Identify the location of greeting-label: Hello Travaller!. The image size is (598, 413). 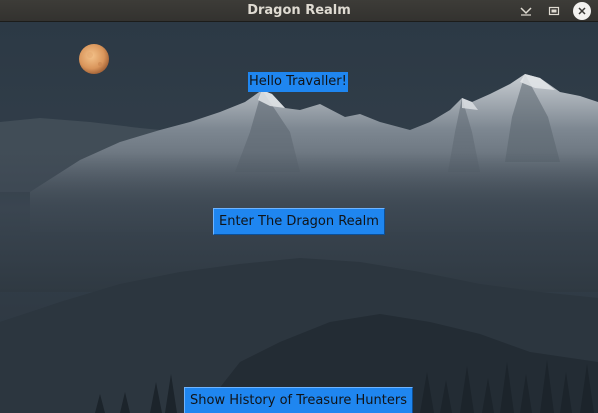
(298, 82).